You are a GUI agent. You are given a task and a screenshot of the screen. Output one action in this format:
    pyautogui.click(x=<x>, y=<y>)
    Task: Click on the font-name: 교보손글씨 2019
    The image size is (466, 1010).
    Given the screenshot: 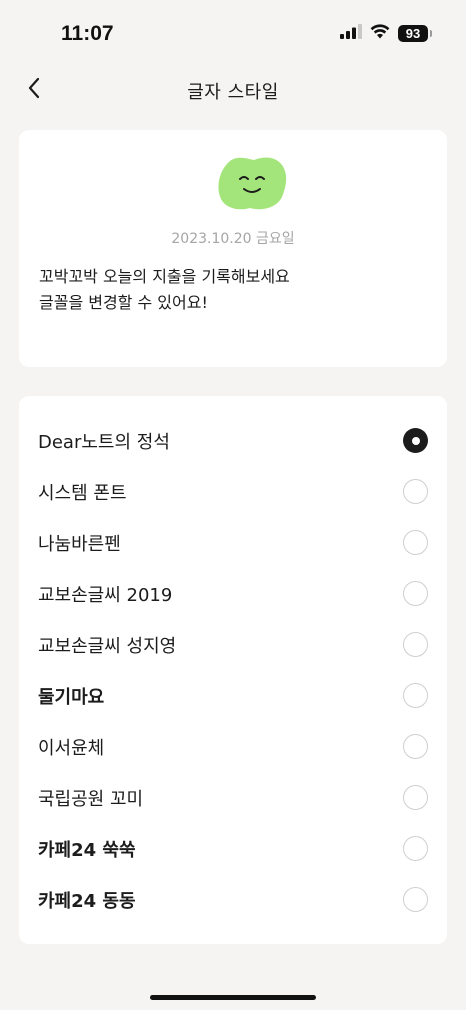 What is the action you would take?
    pyautogui.click(x=105, y=595)
    